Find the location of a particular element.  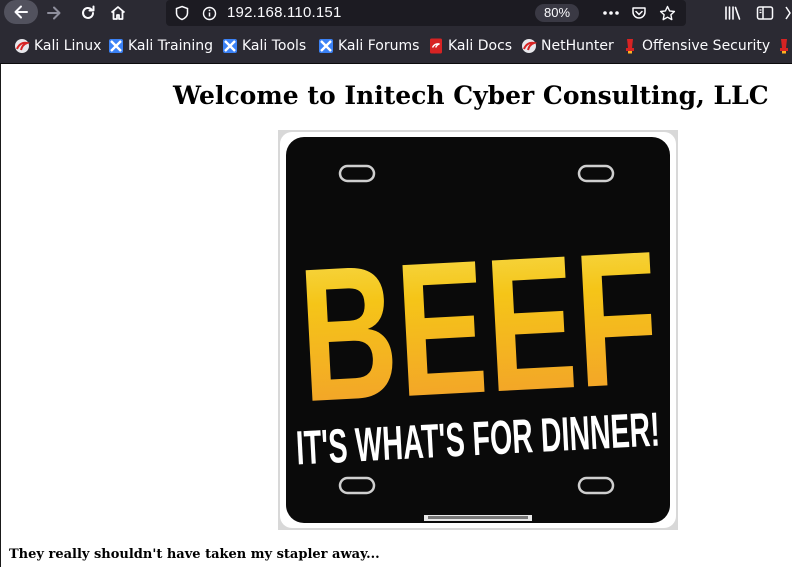

bookmark-kali-training: Kali Training is located at coordinates (160, 46).